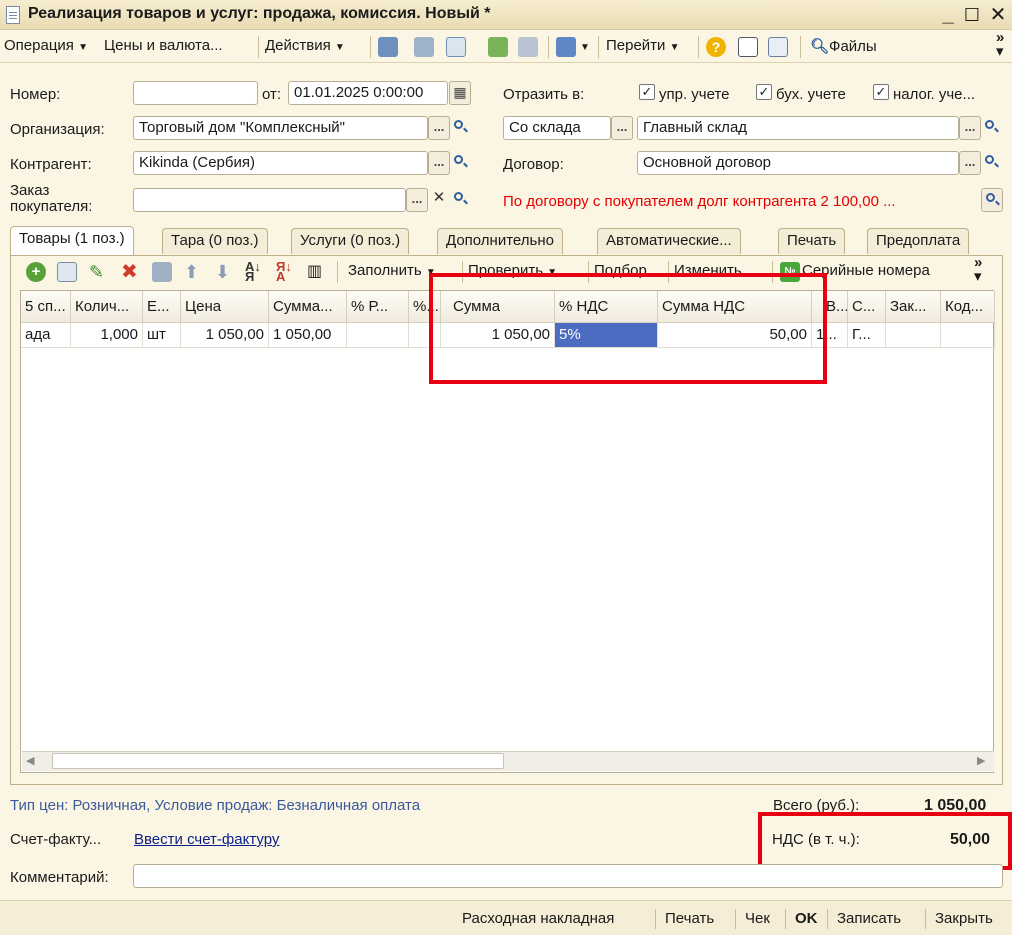 Image resolution: width=1012 pixels, height=935 pixels. What do you see at coordinates (748, 47) in the screenshot?
I see `list-icon` at bounding box center [748, 47].